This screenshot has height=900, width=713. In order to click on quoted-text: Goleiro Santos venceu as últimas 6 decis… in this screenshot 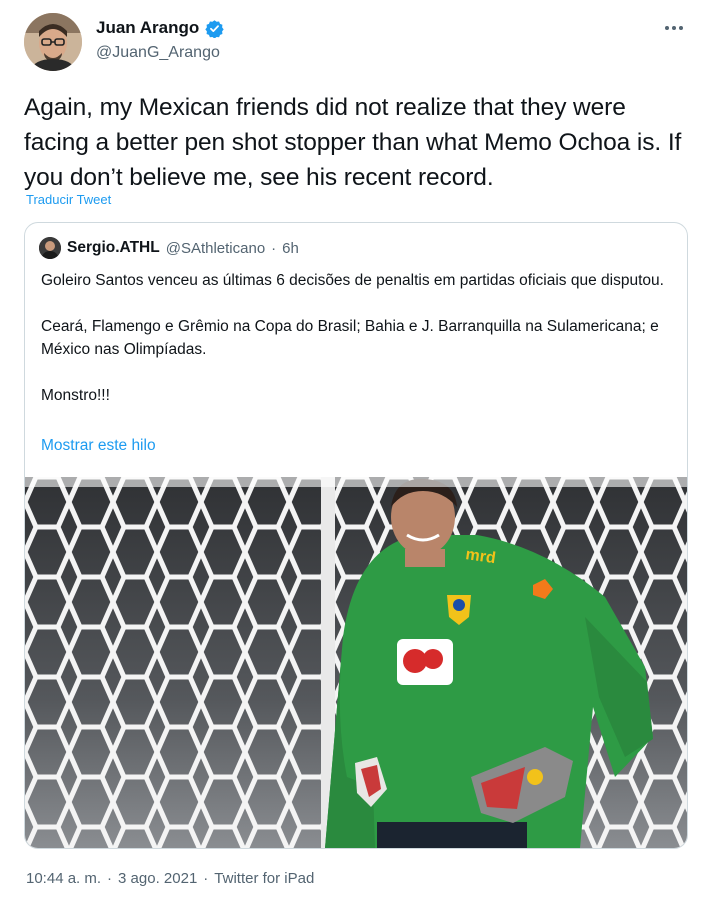, I will do `click(359, 338)`.